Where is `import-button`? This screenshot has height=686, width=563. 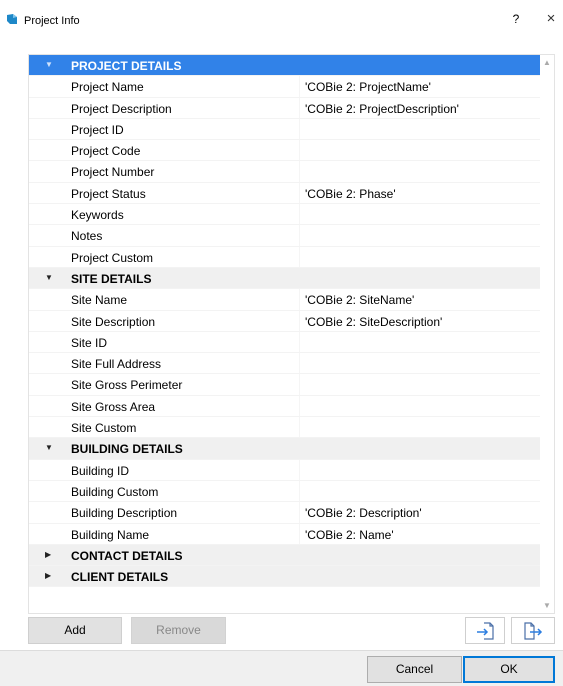
import-button is located at coordinates (485, 630).